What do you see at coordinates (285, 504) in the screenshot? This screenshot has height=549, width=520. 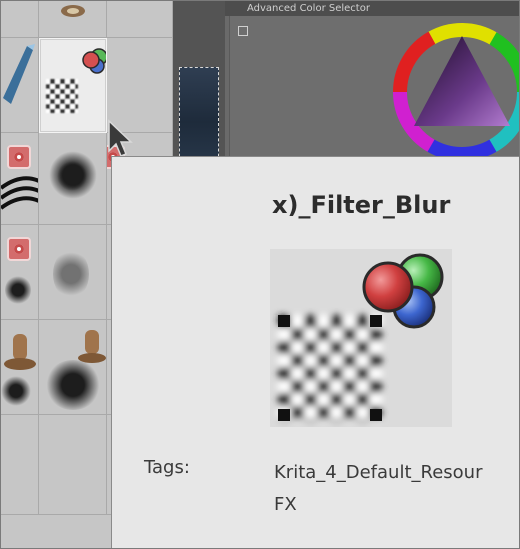 I see `tags-value-line: FX` at bounding box center [285, 504].